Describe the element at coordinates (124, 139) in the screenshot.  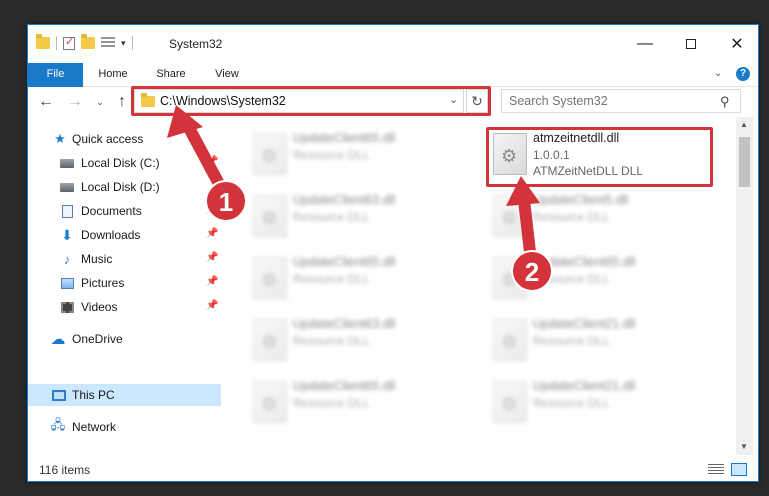
I see `sidebar-item-quick-access: ★ Quick access` at that location.